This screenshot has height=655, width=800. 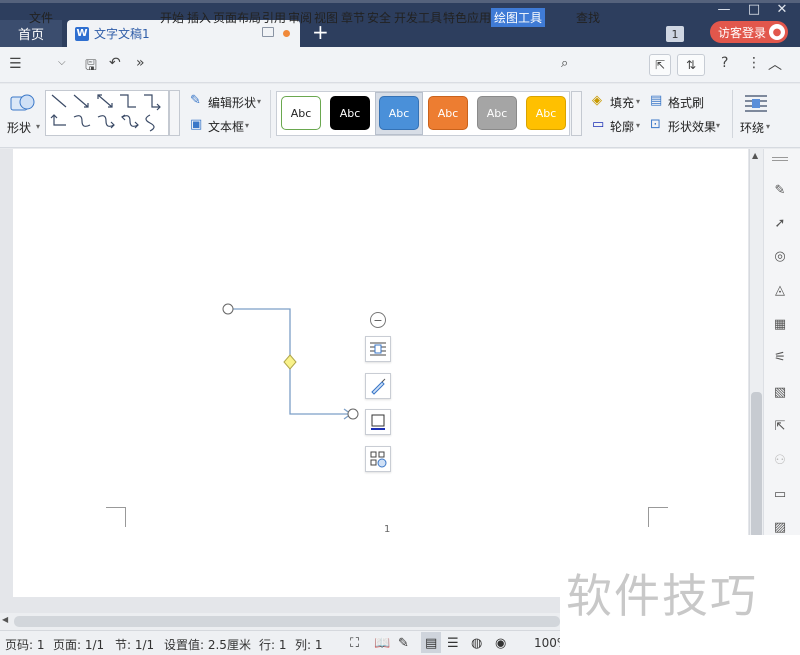 What do you see at coordinates (23, 105) in the screenshot?
I see `shape-icon` at bounding box center [23, 105].